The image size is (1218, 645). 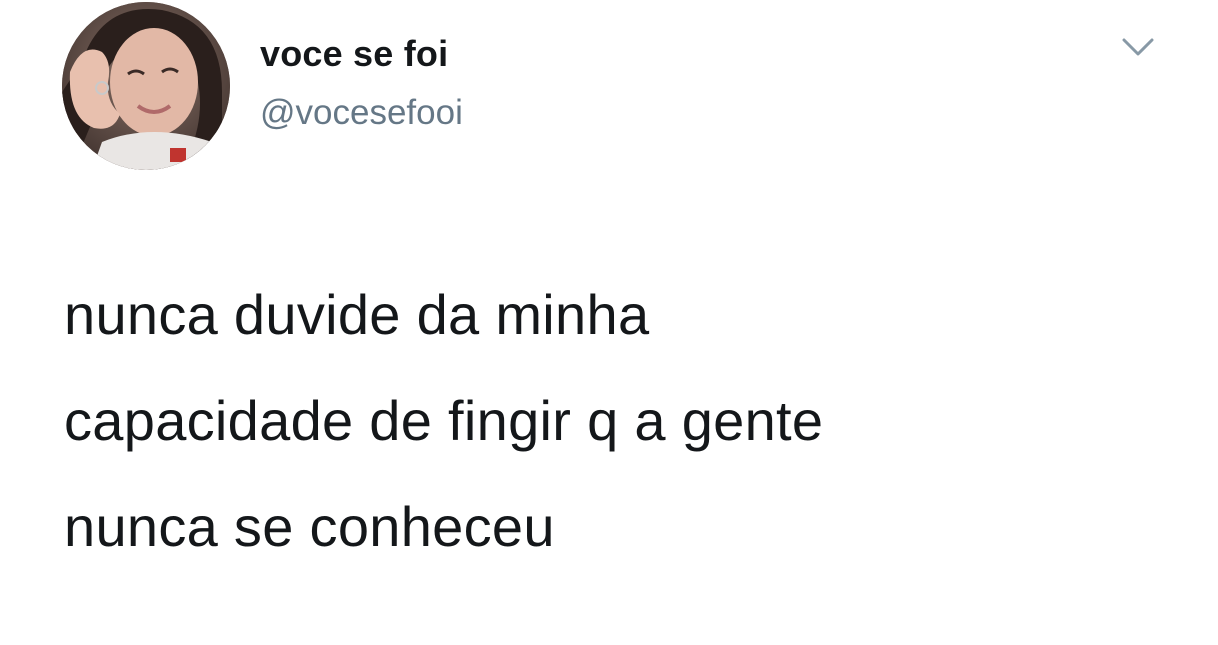 I want to click on tweet-text-line: nunca se conheceu, so click(x=309, y=526).